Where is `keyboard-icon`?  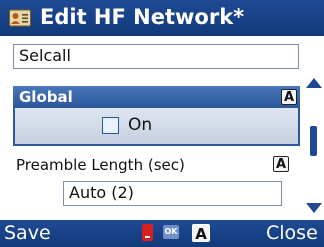 keyboard-icon is located at coordinates (147, 232).